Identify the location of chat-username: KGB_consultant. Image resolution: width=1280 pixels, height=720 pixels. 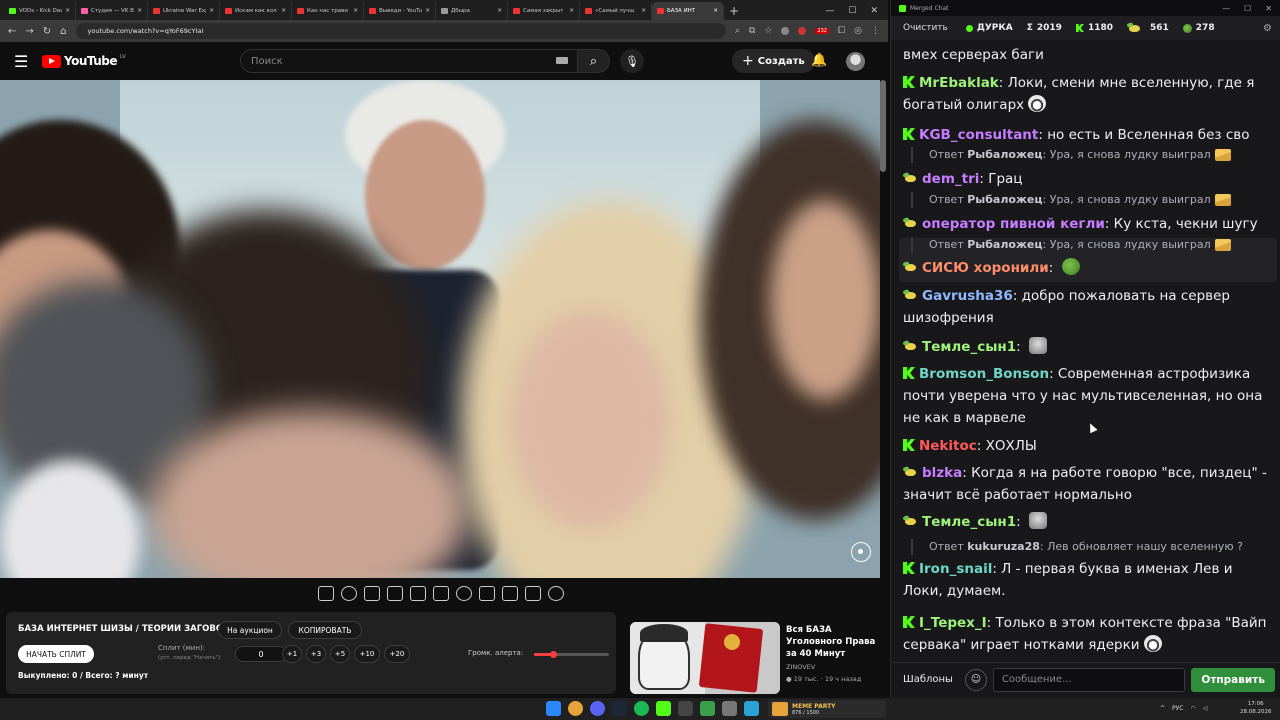
(978, 135).